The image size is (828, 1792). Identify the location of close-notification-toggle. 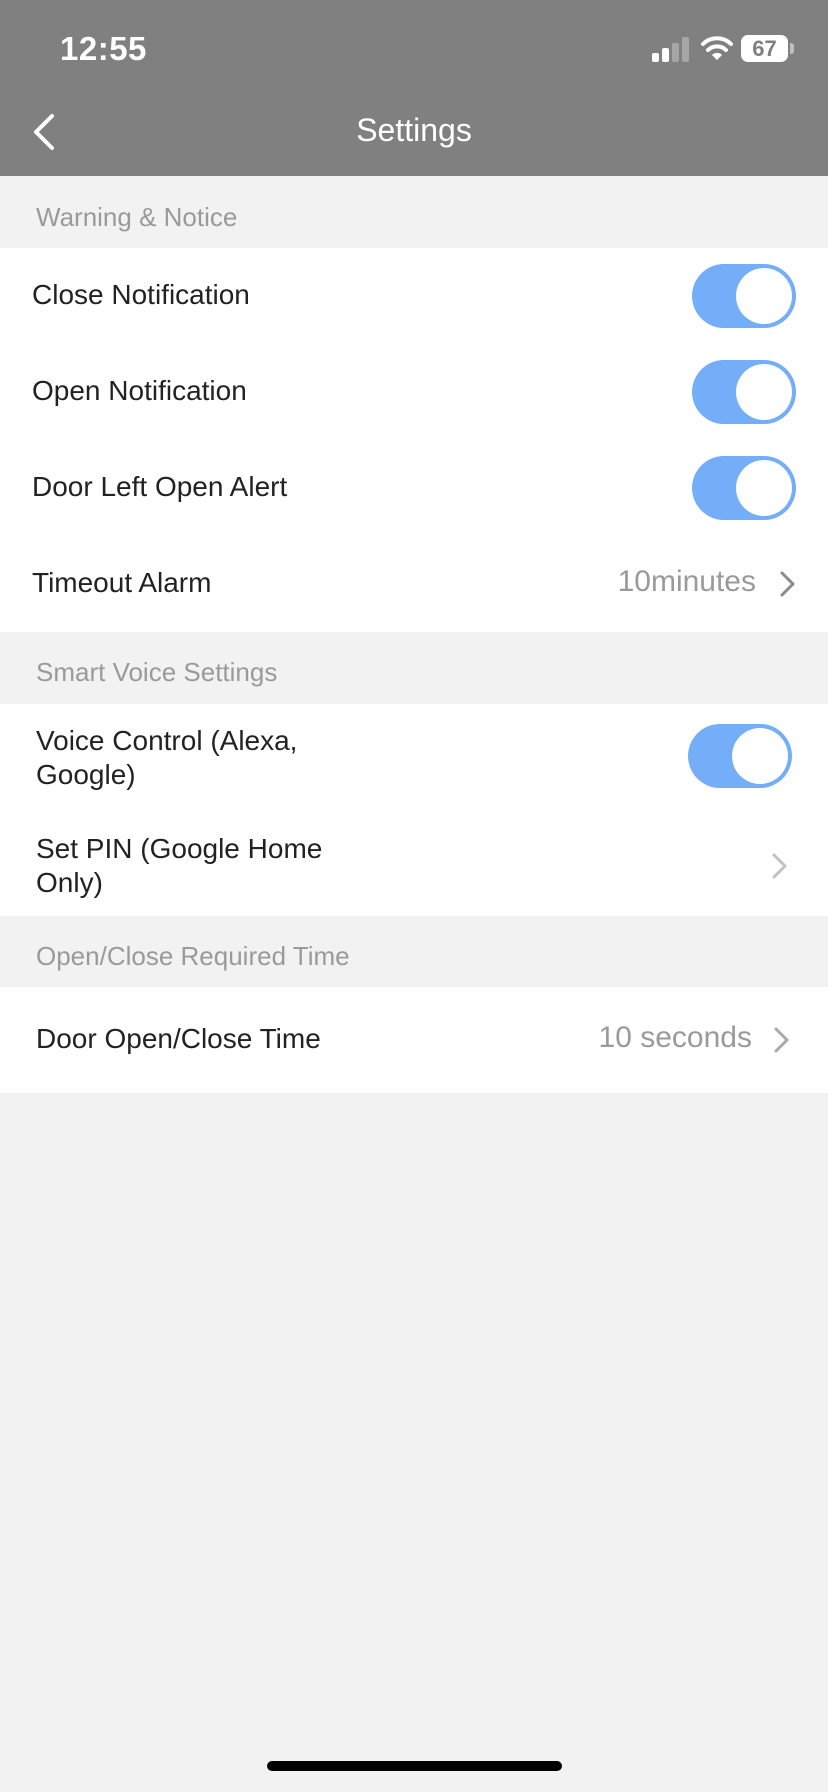
(744, 296).